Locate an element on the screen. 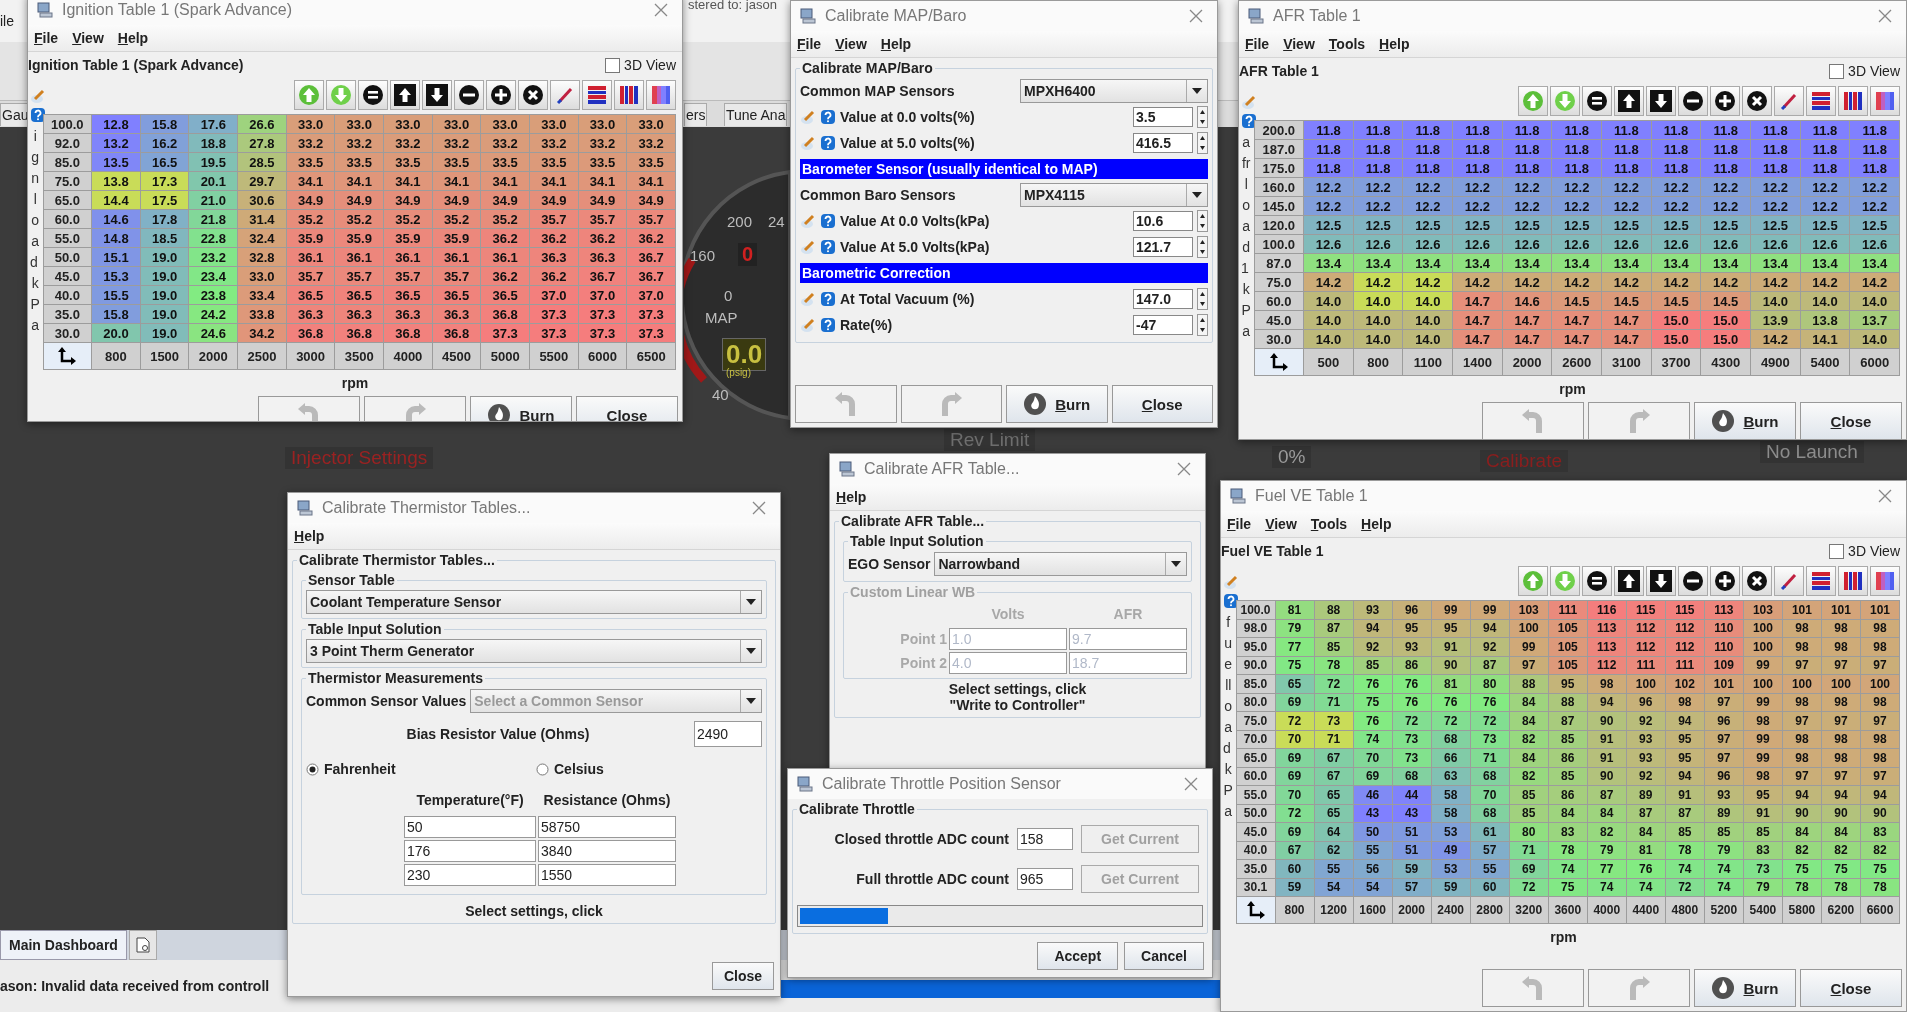 This screenshot has width=1907, height=1012. number-field: 147.0 is located at coordinates (1163, 299).